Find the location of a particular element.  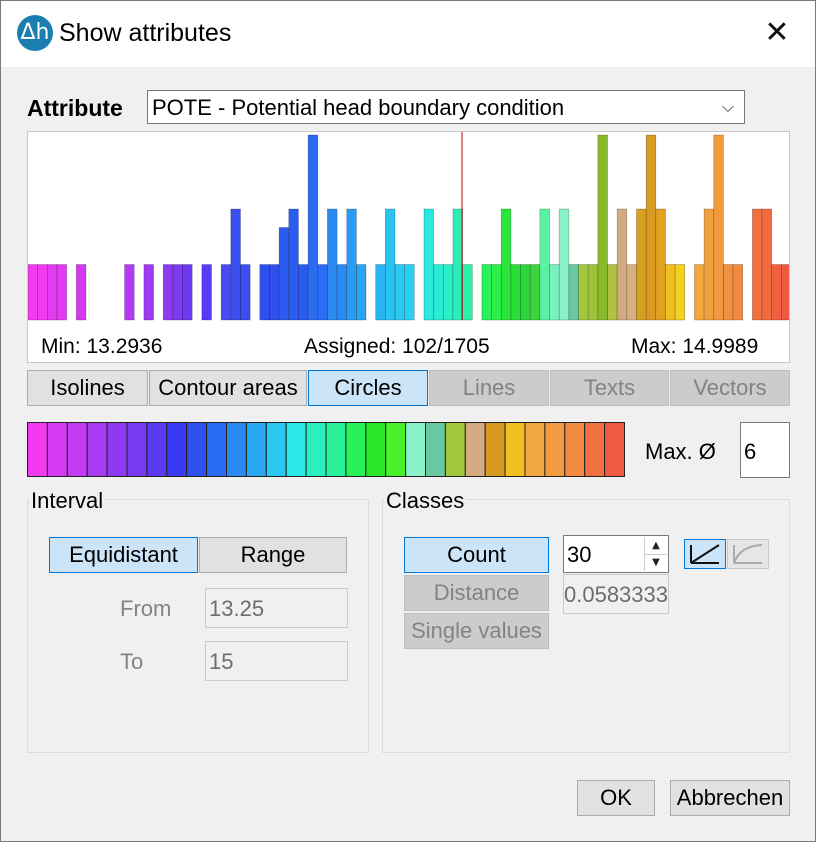

spin-down-icon: ▼ is located at coordinates (655, 562).